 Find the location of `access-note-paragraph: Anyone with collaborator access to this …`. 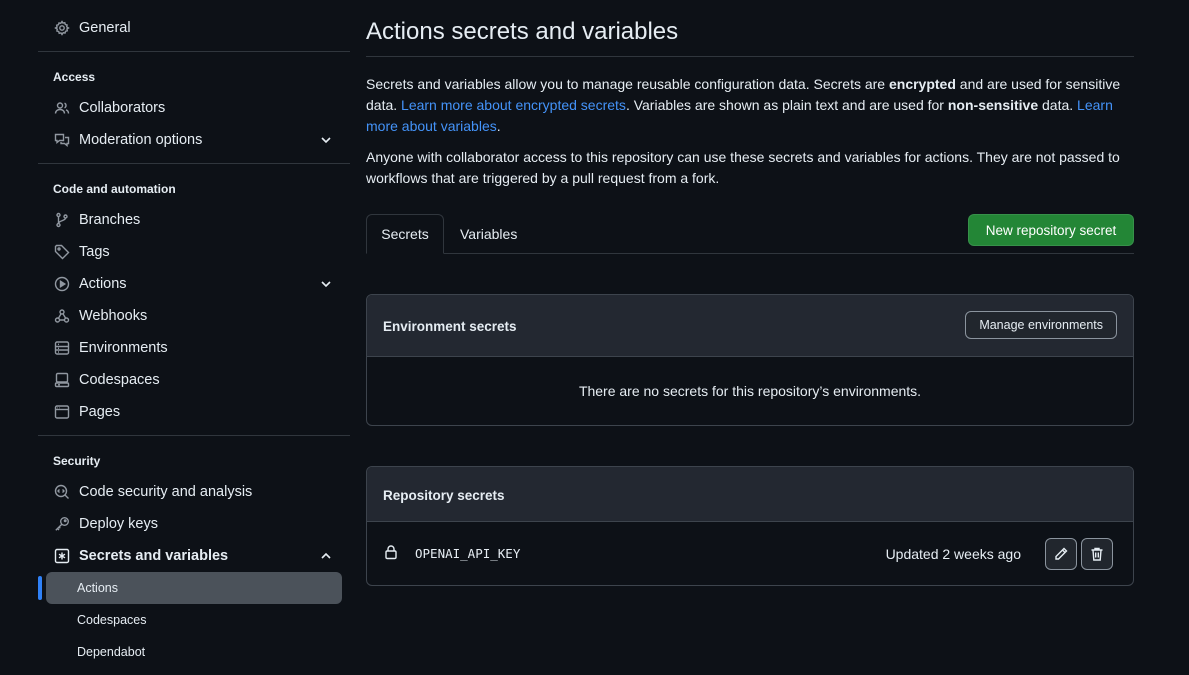

access-note-paragraph: Anyone with collaborator access to this … is located at coordinates (743, 167).